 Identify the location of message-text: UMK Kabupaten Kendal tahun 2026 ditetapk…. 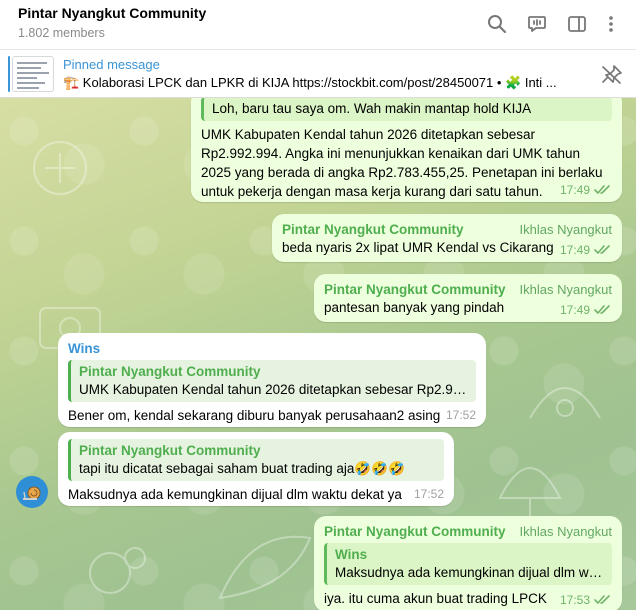
(402, 163).